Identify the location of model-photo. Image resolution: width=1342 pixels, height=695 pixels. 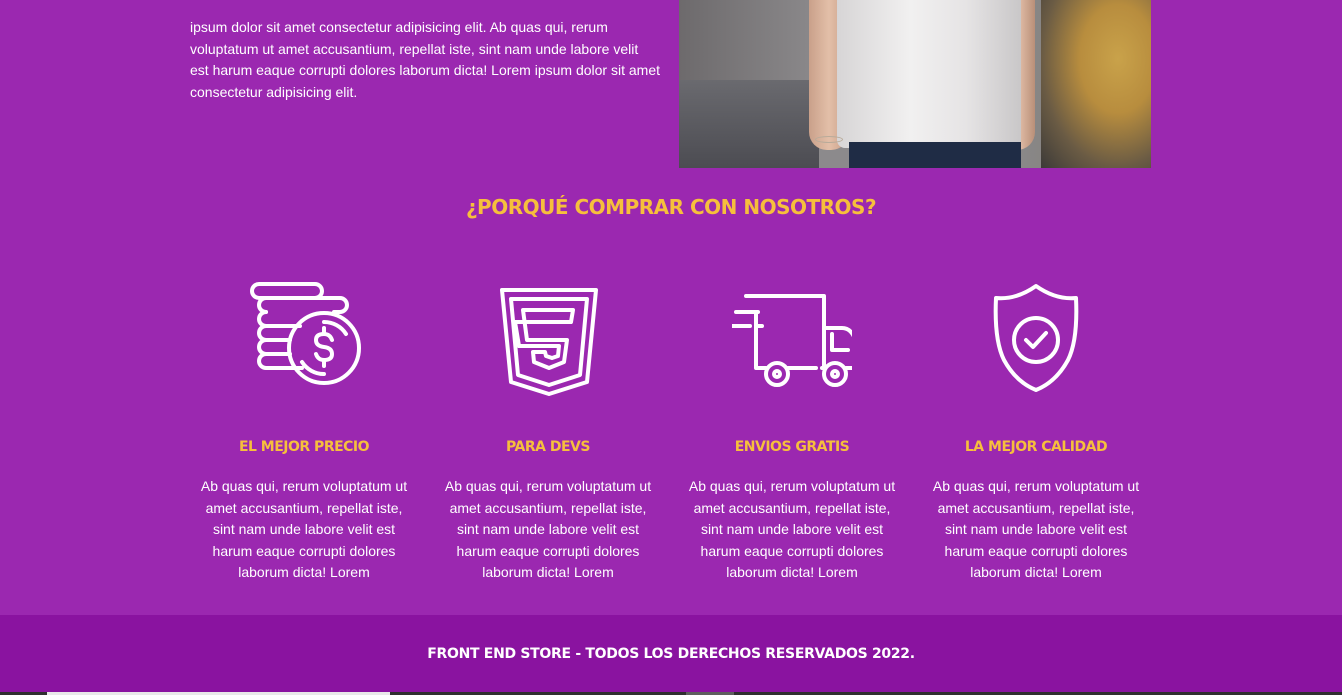
(915, 84).